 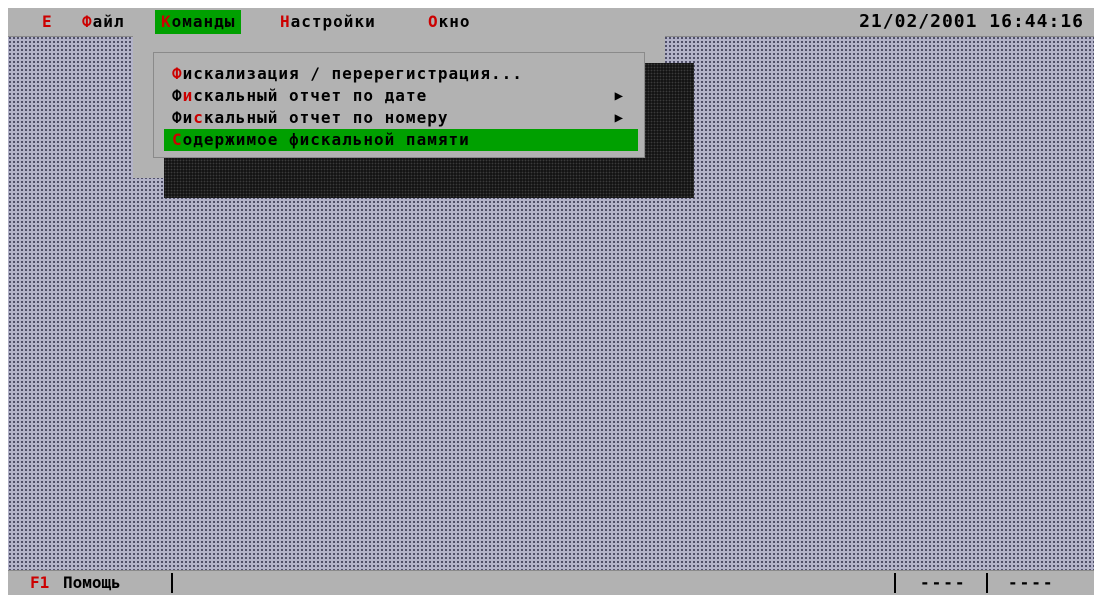 What do you see at coordinates (198, 22) in the screenshot?
I see `menu-commands: Команды` at bounding box center [198, 22].